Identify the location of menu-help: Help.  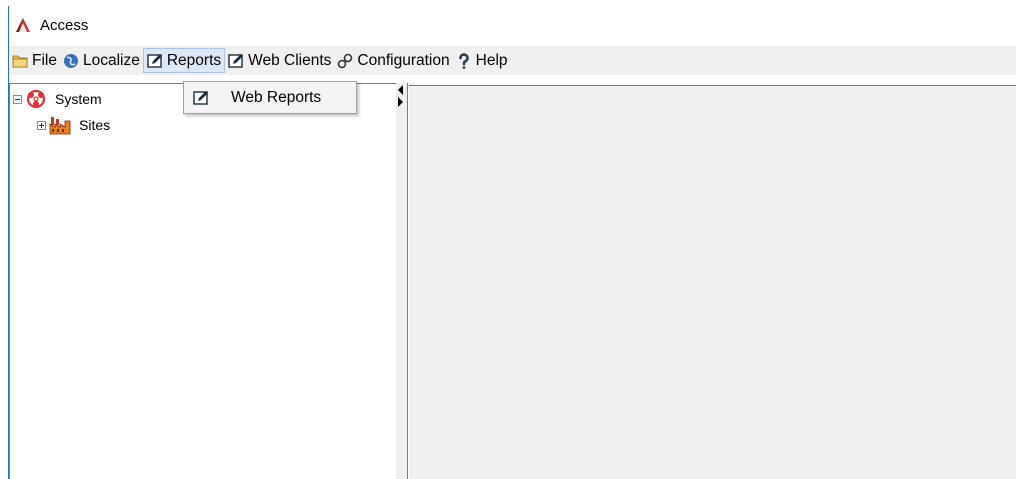
(482, 60).